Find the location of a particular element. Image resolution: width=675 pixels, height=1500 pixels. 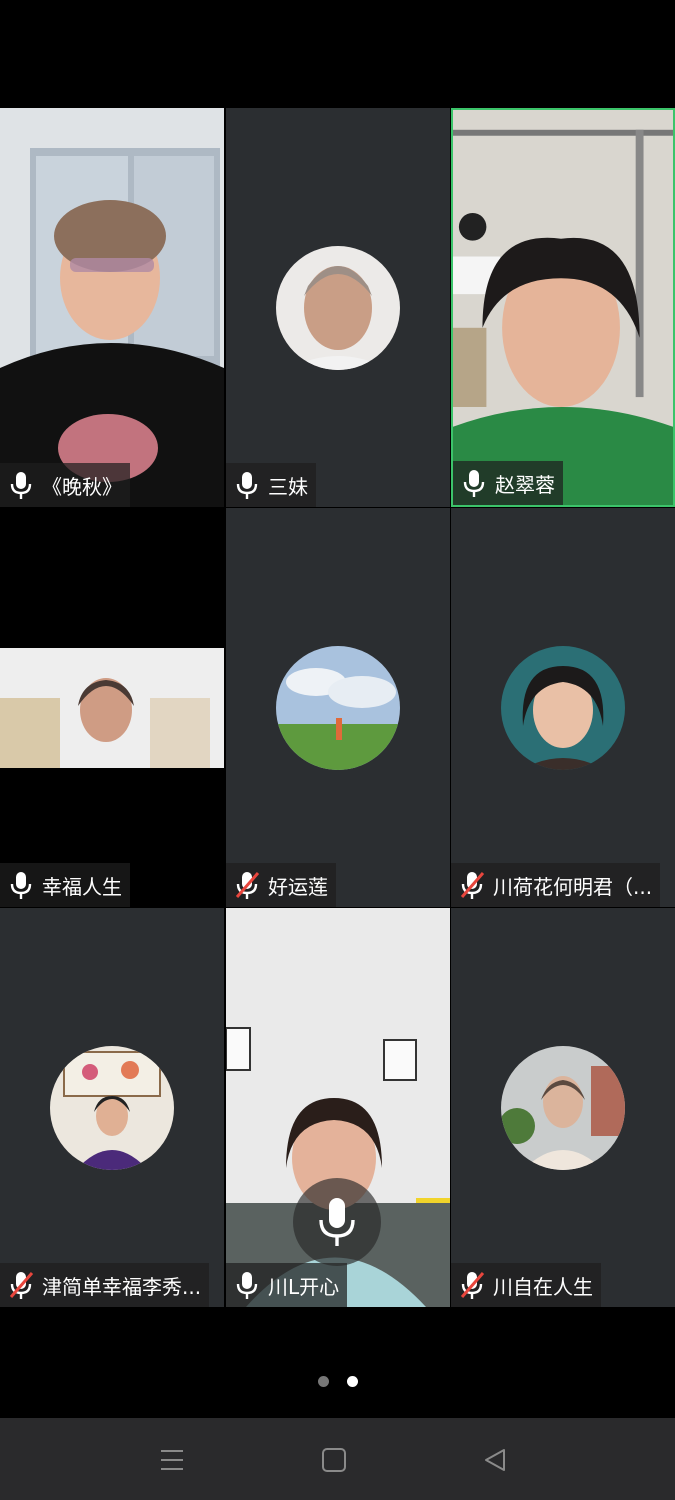

menu-icon is located at coordinates (172, 1460).